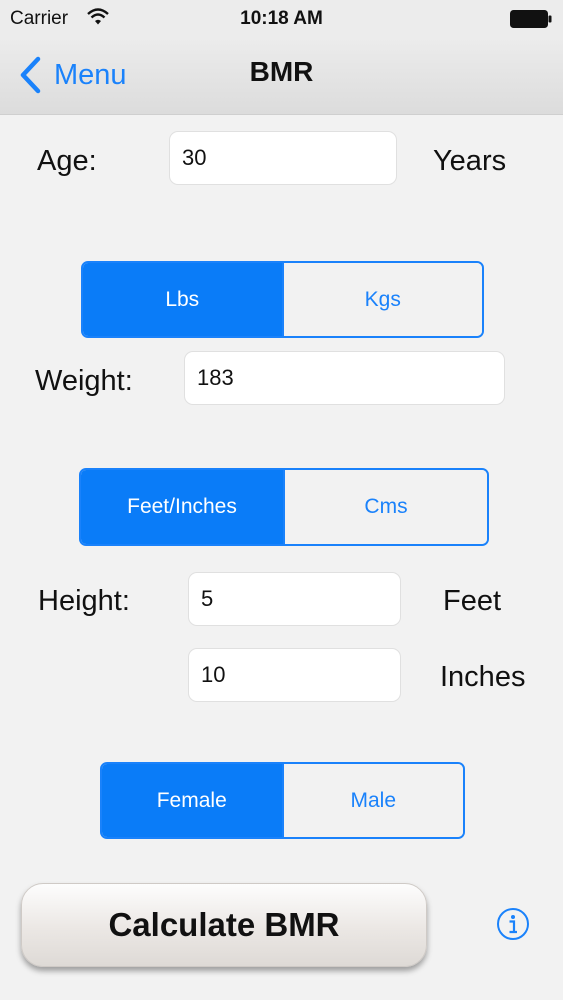 The width and height of the screenshot is (563, 1000). Describe the element at coordinates (372, 800) in the screenshot. I see `gender-male: Male` at that location.